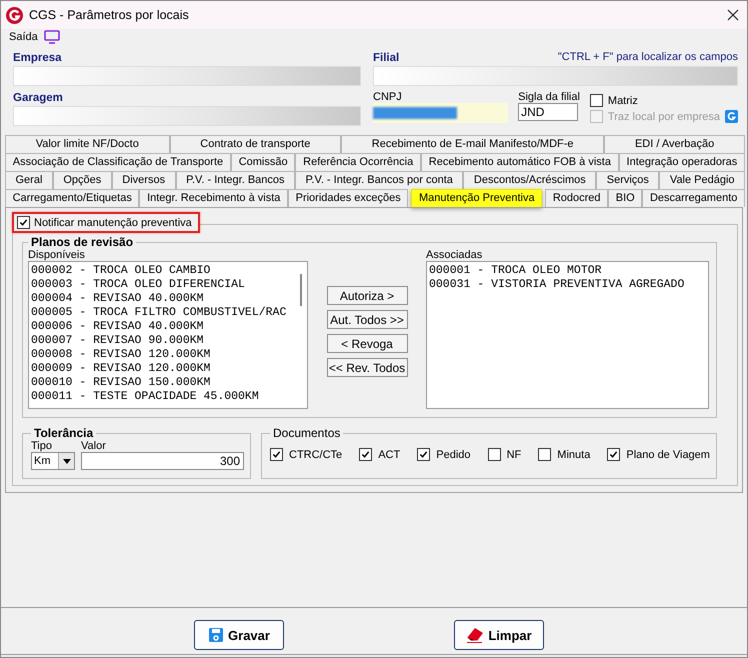 This screenshot has height=658, width=748. Describe the element at coordinates (162, 299) in the screenshot. I see `list-item: 000004 - REVISAO 40.000KM` at that location.